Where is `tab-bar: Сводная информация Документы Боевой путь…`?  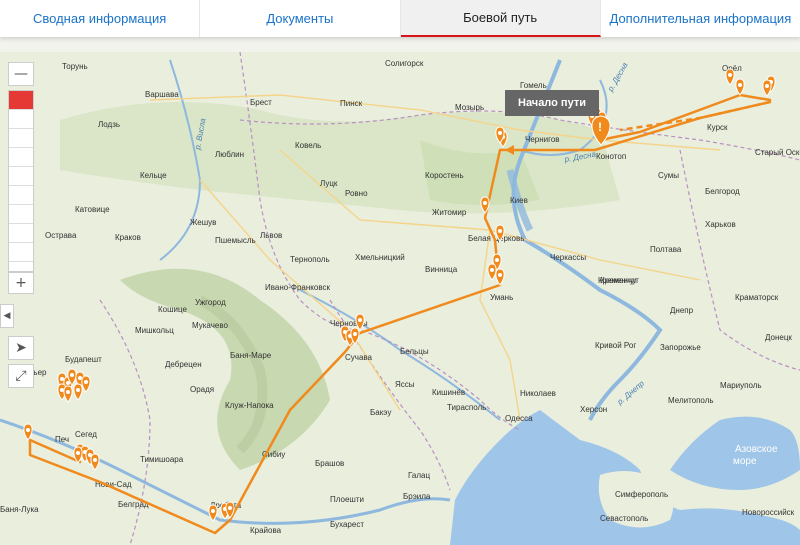 tab-bar: Сводная информация Документы Боевой путь… is located at coordinates (400, 18).